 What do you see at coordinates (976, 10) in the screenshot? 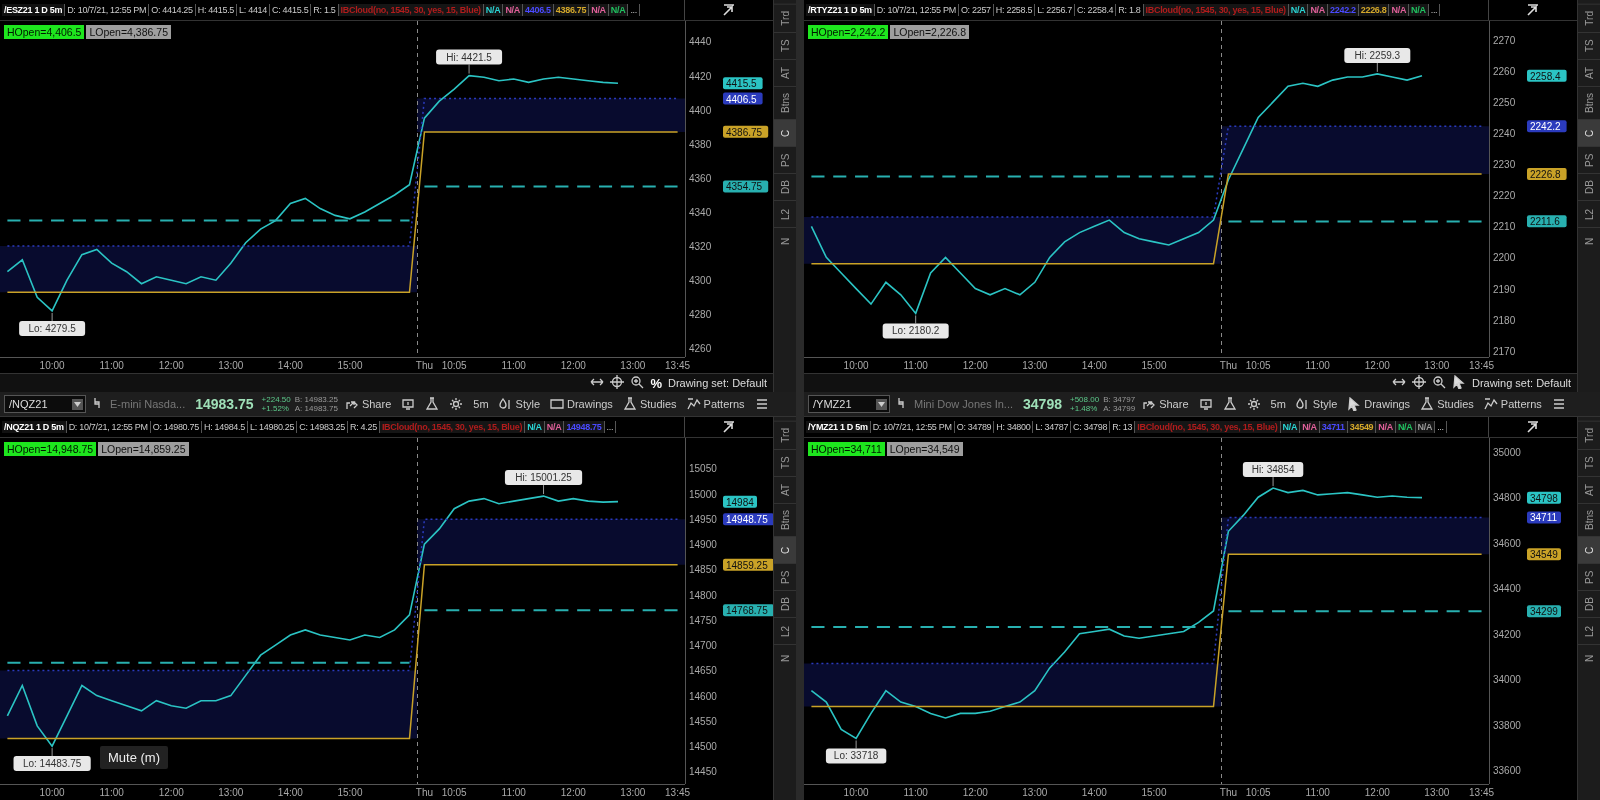
I see `quote-value: O: 2257` at bounding box center [976, 10].